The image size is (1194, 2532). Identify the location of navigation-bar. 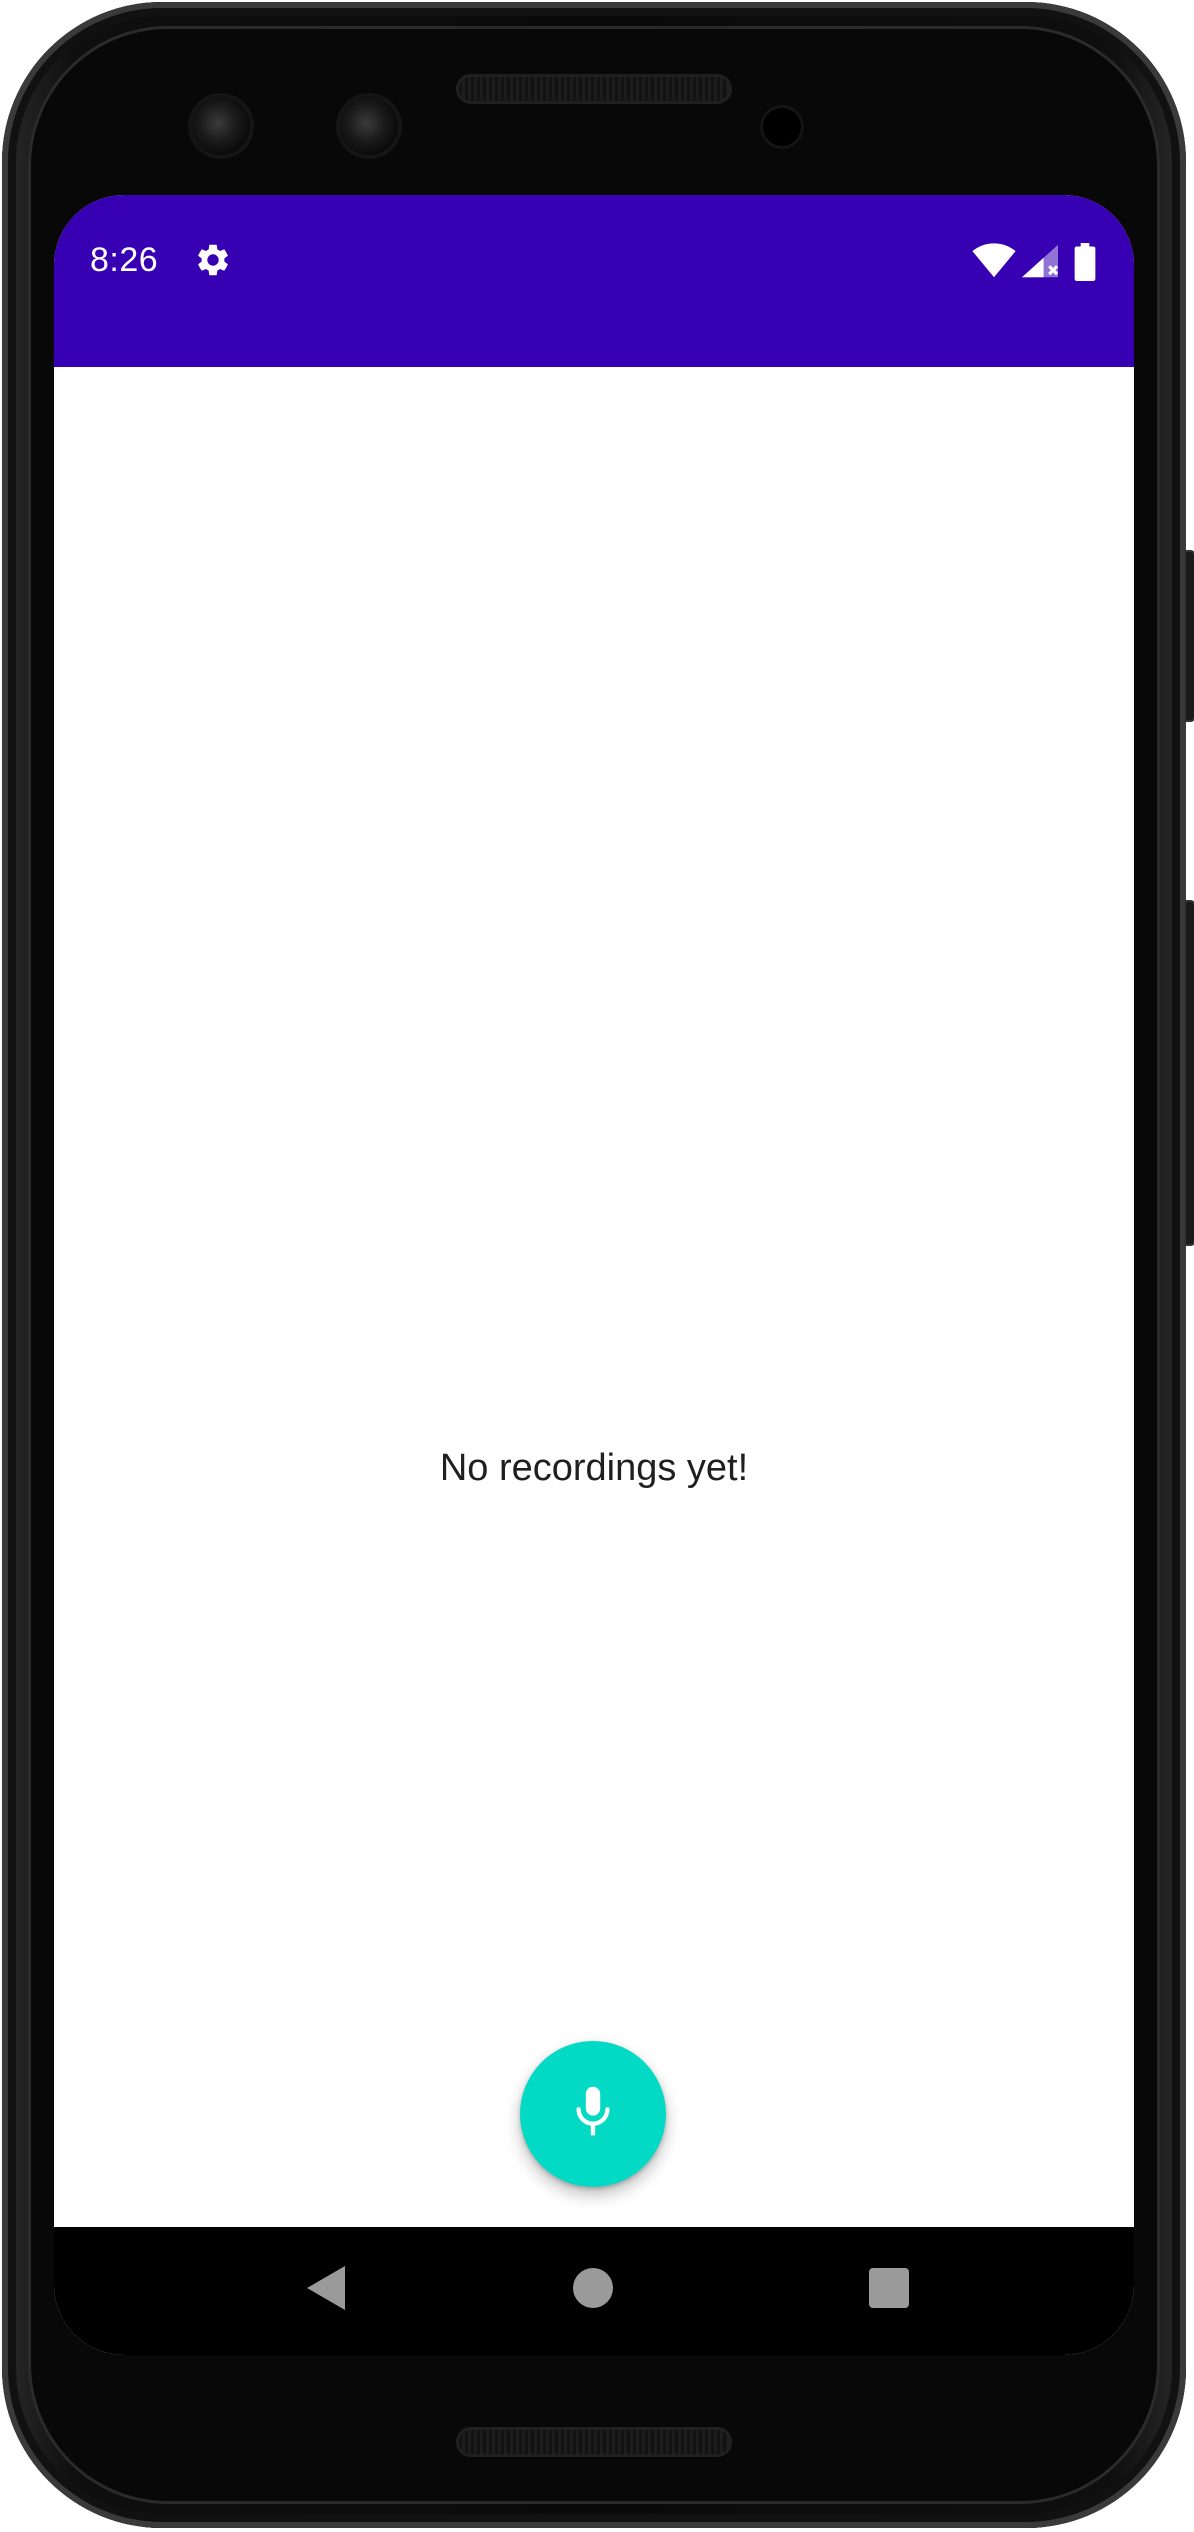
(594, 2291).